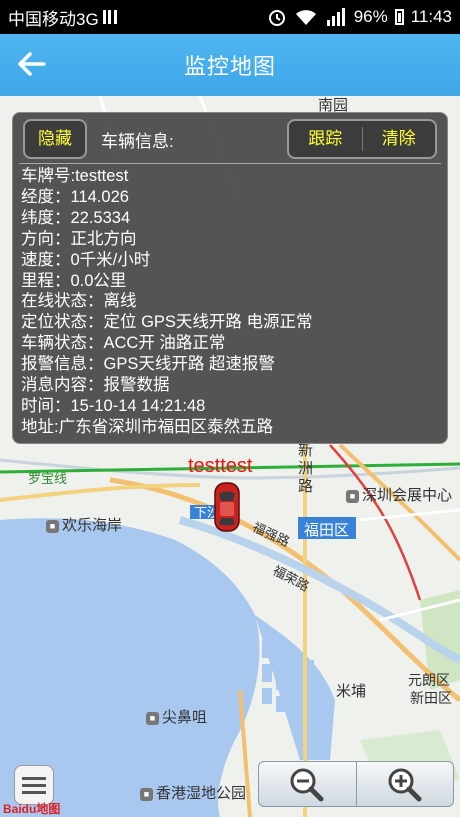  What do you see at coordinates (148, 364) in the screenshot?
I see `info-alarm: 报警信息：GPS天线开路 超速报警` at bounding box center [148, 364].